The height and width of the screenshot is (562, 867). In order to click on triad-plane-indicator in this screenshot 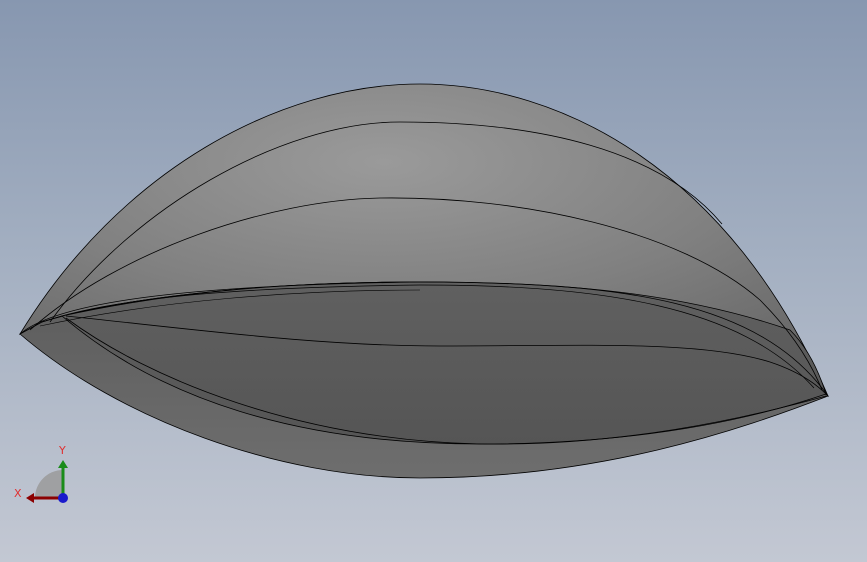, I will do `click(49, 484)`.